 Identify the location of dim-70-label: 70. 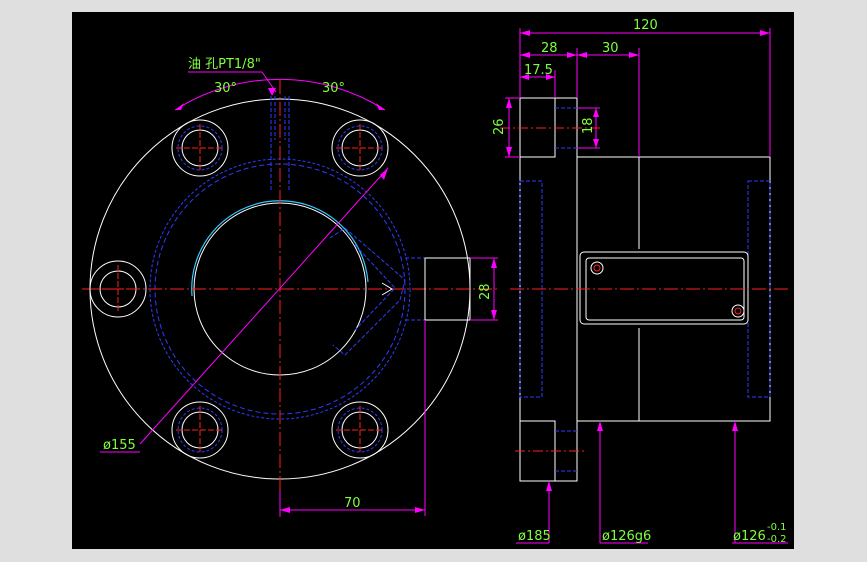
(352, 503).